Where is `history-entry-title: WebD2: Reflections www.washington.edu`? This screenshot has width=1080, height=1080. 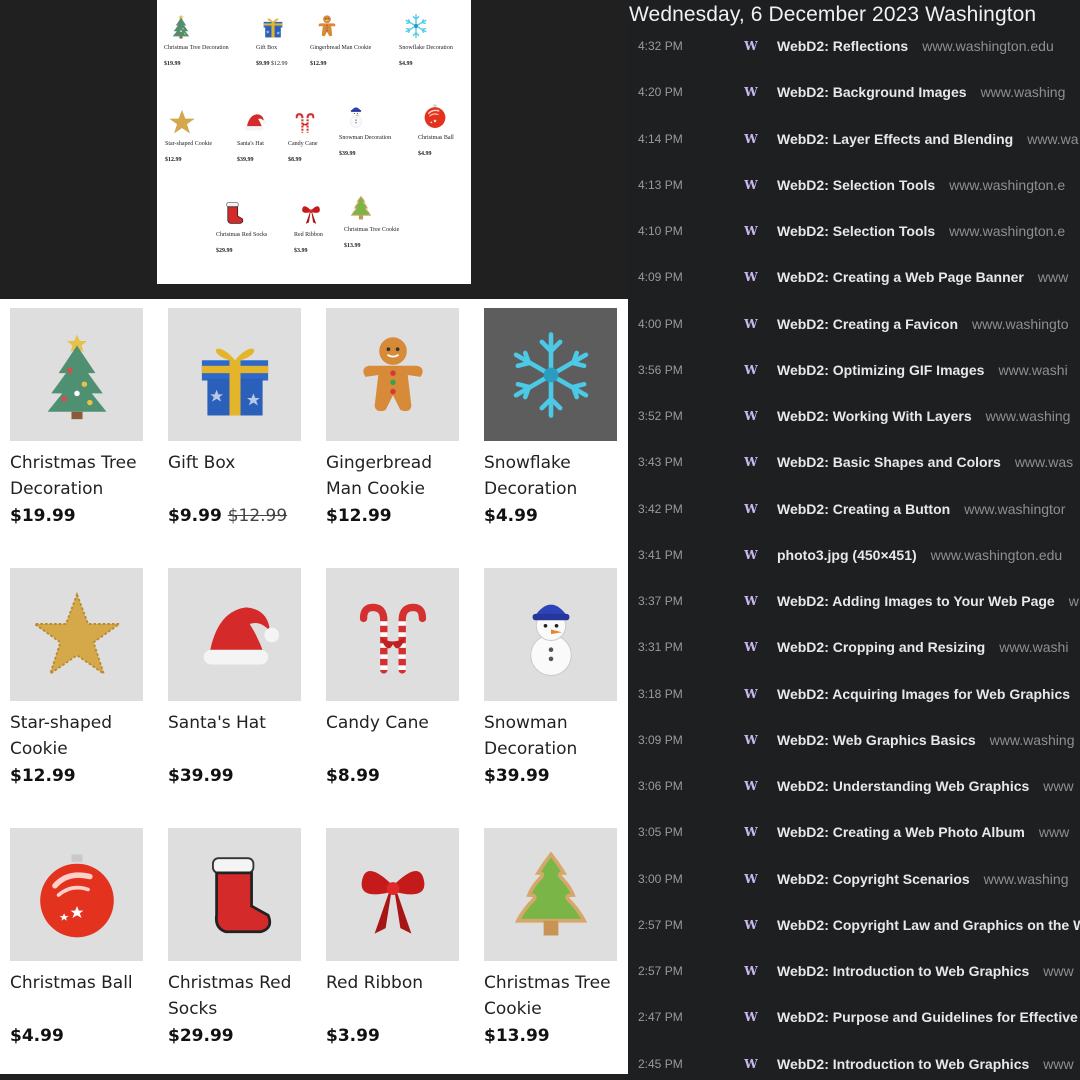 history-entry-title: WebD2: Reflections www.washington.edu is located at coordinates (915, 46).